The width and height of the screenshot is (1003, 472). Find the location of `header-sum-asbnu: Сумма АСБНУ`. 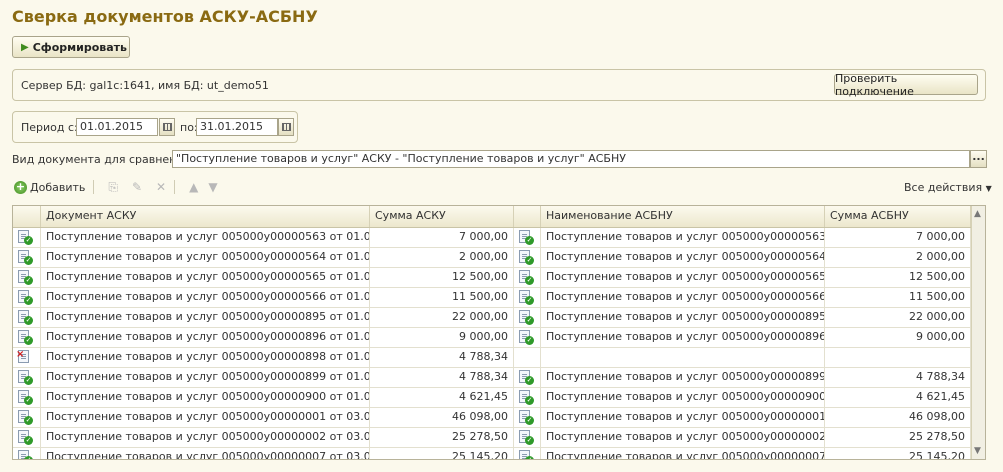

header-sum-asbnu: Сумма АСБНУ is located at coordinates (898, 216).